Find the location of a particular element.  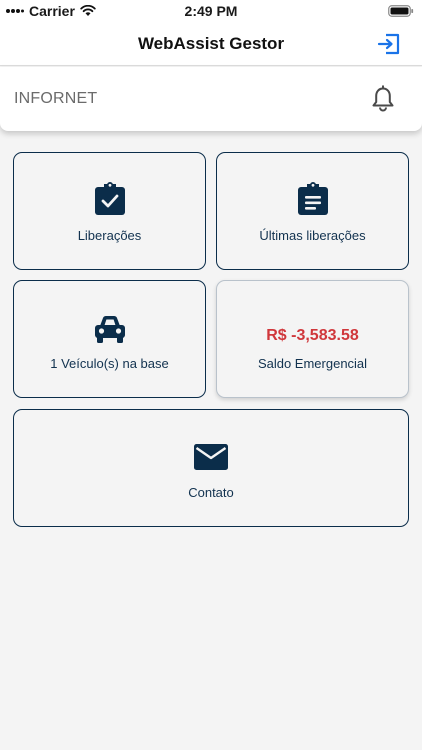

liberacoes-tile: Liberações is located at coordinates (109, 211).